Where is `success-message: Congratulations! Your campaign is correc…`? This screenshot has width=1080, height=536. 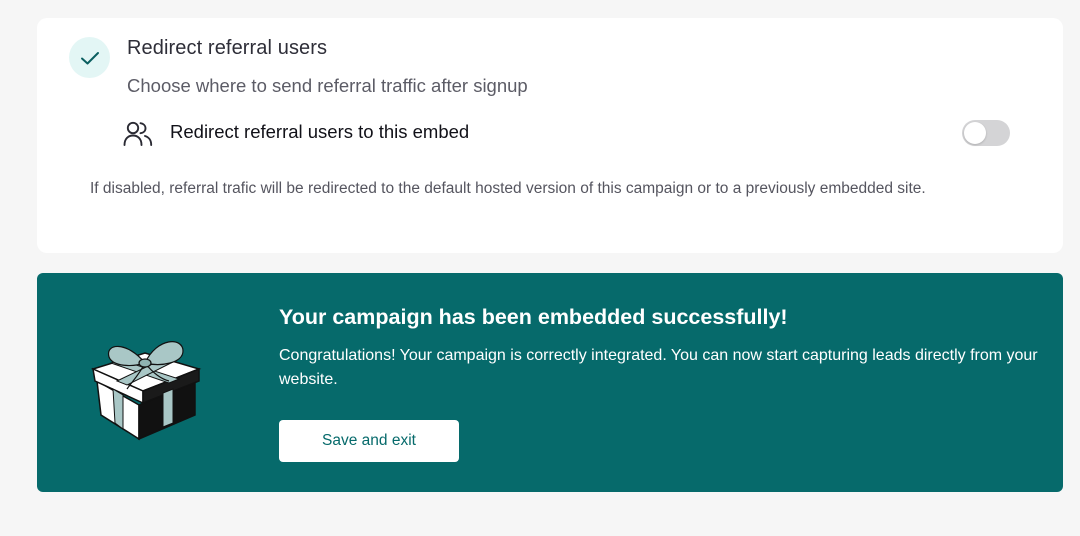 success-message: Congratulations! Your campaign is correc… is located at coordinates (658, 367).